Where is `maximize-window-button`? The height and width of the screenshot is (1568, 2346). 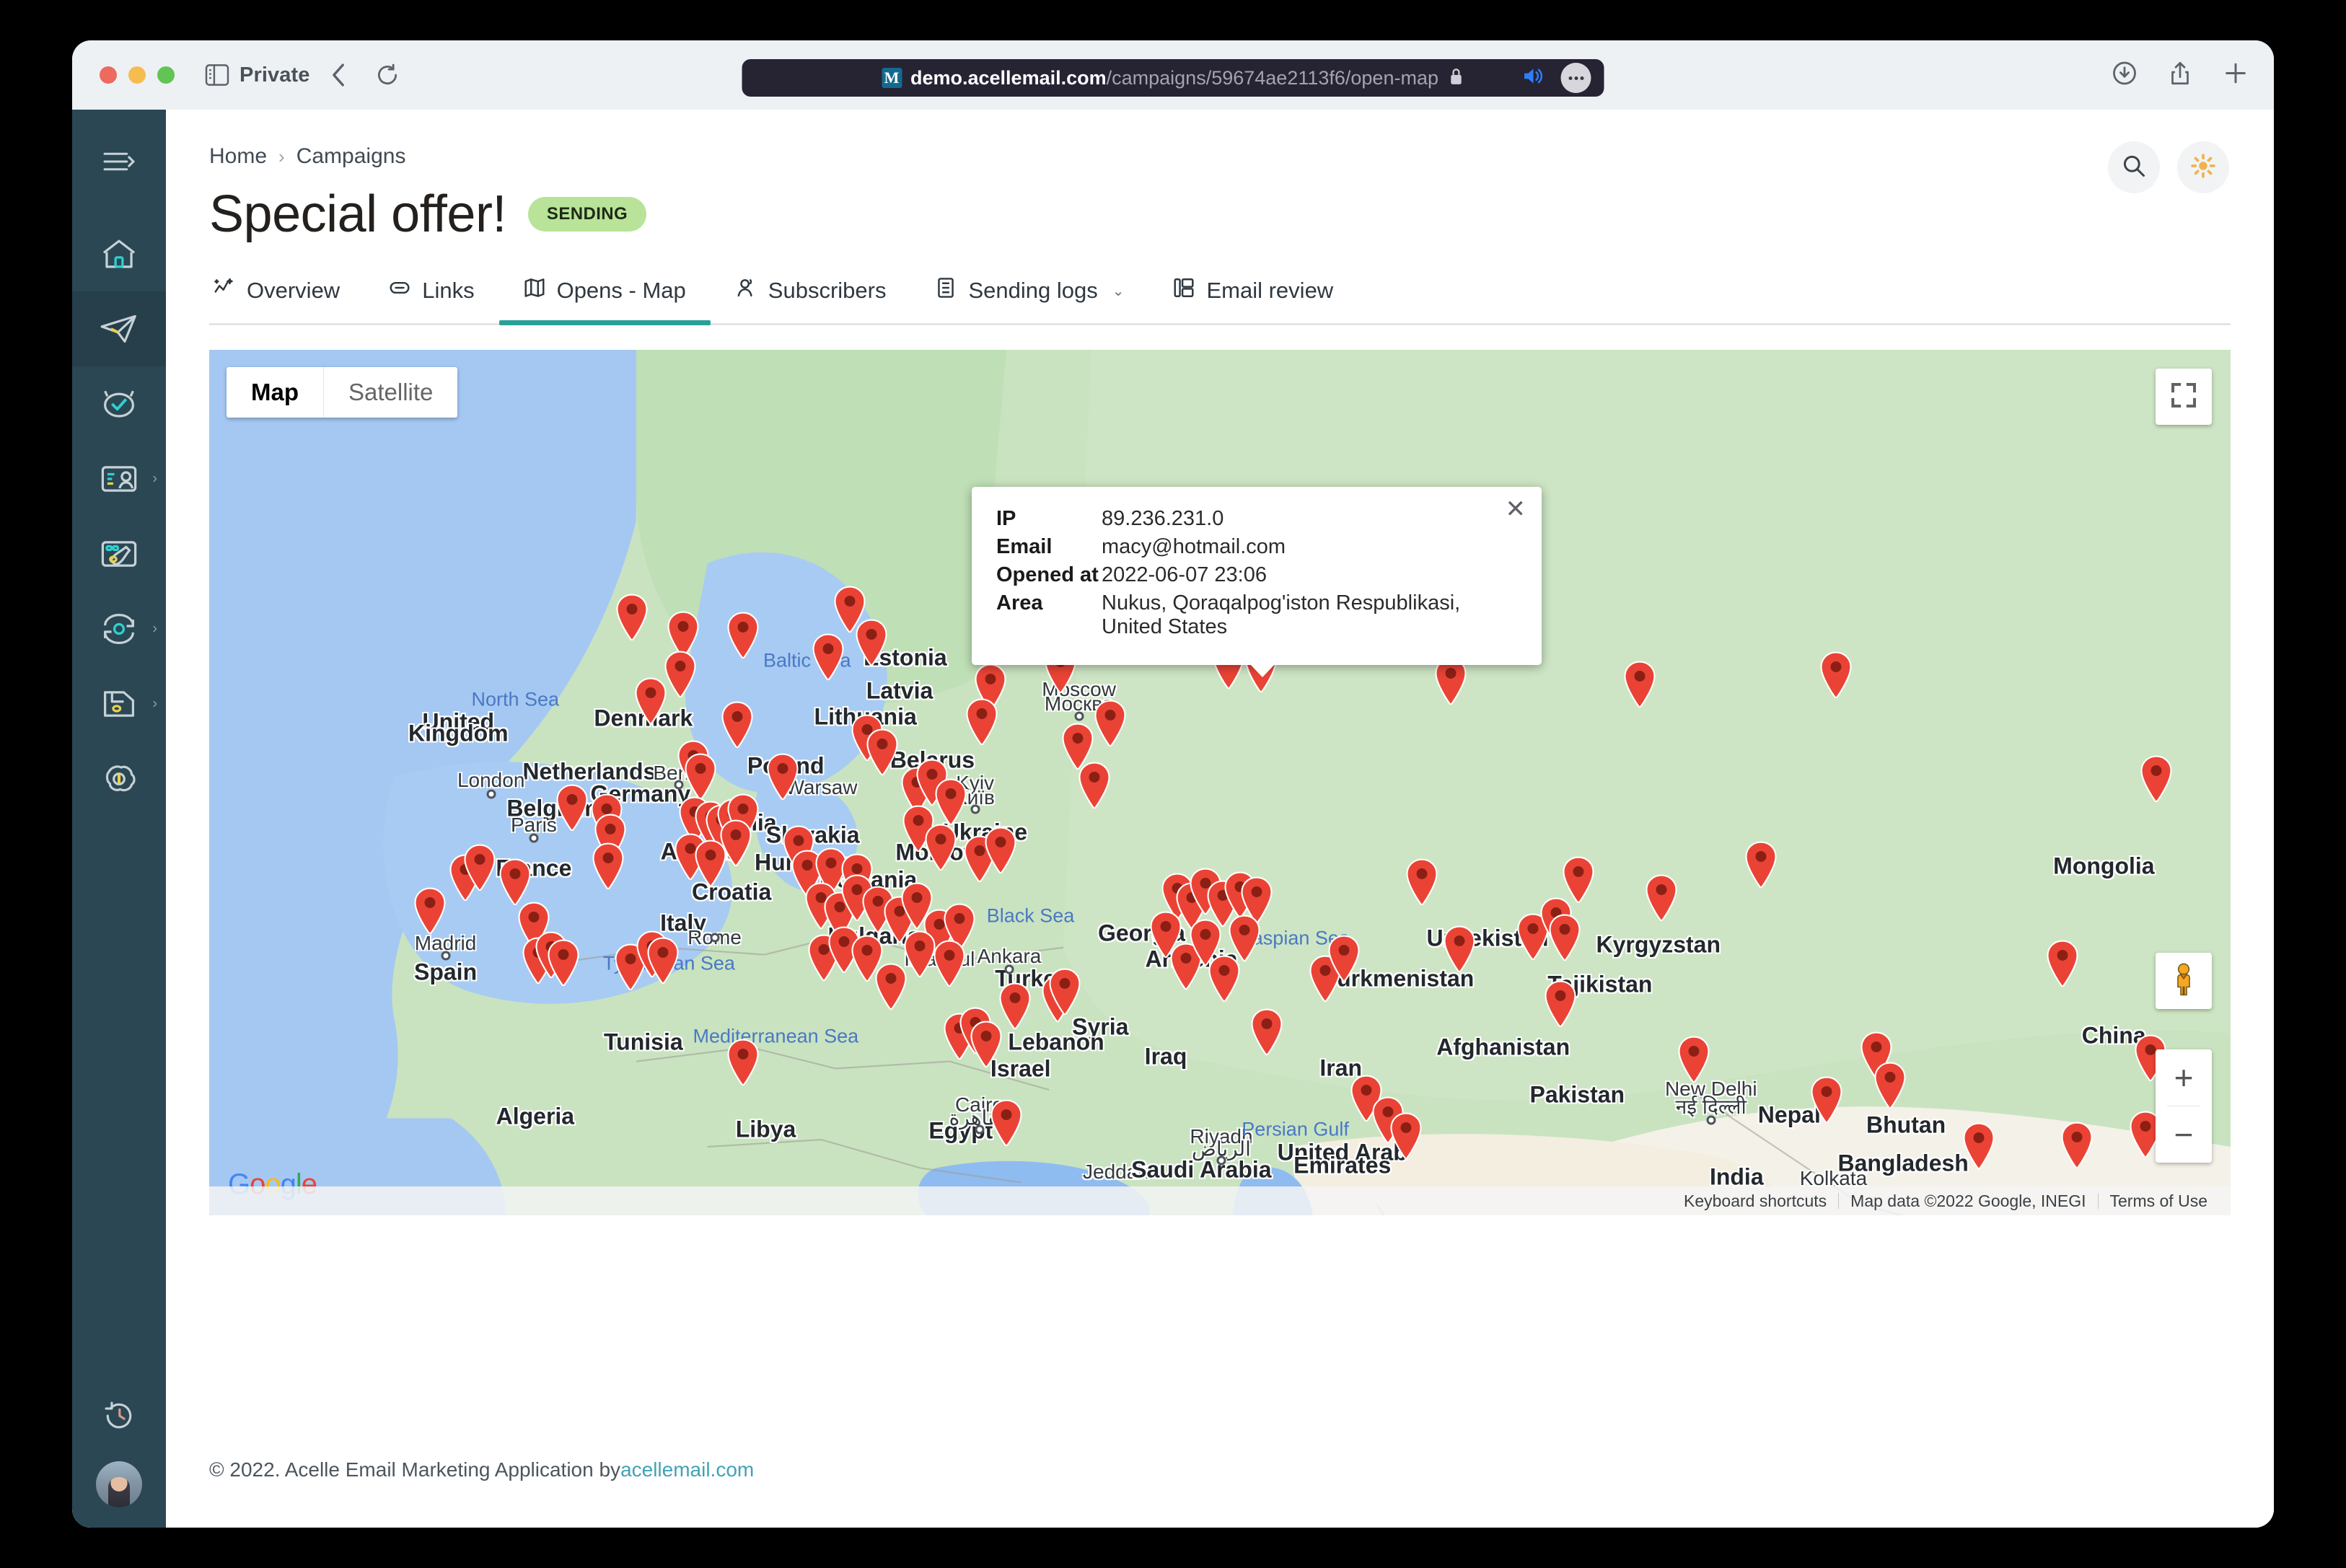
maximize-window-button is located at coordinates (166, 75).